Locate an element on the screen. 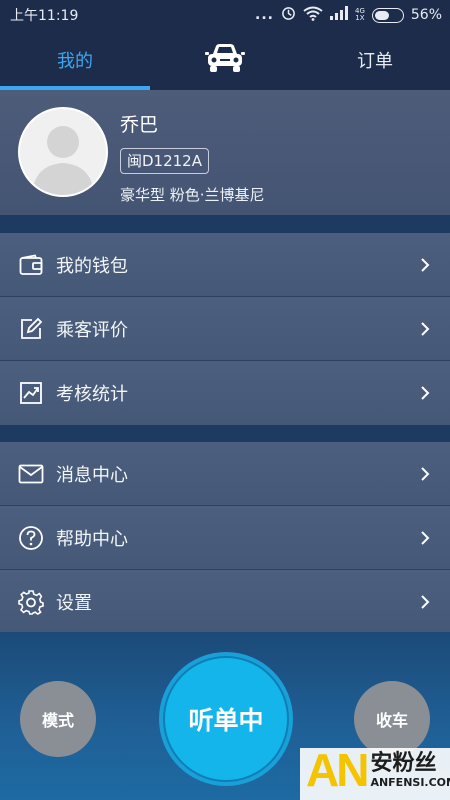 The image size is (450, 800). tab-mine-label: 我的 is located at coordinates (75, 61).